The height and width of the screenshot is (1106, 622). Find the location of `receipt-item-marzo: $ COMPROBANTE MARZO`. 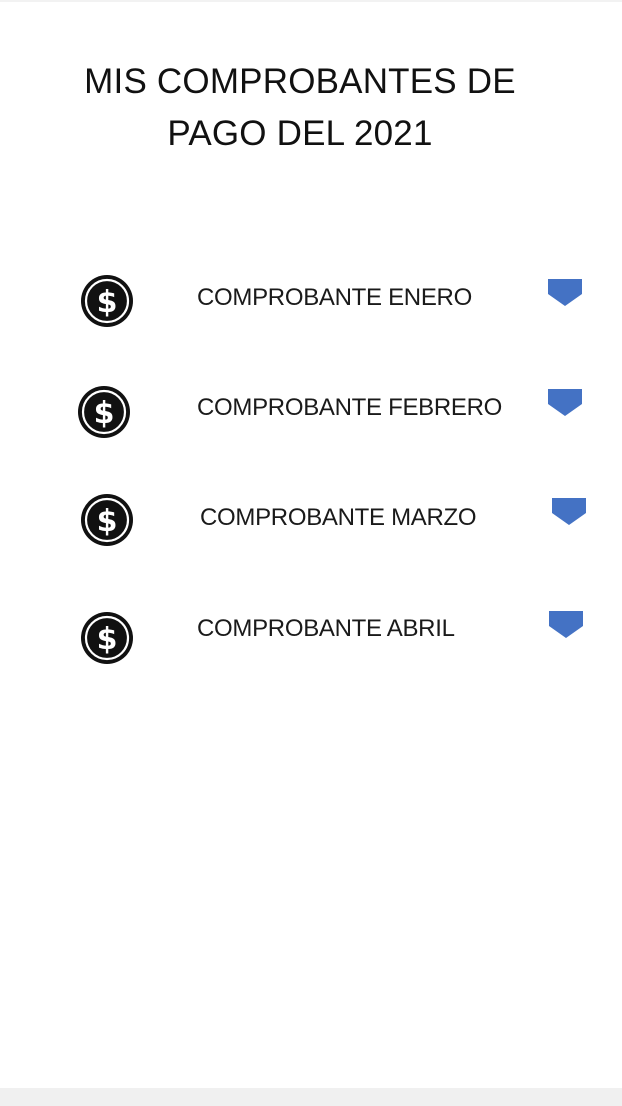

receipt-item-marzo: $ COMPROBANTE MARZO is located at coordinates (311, 523).